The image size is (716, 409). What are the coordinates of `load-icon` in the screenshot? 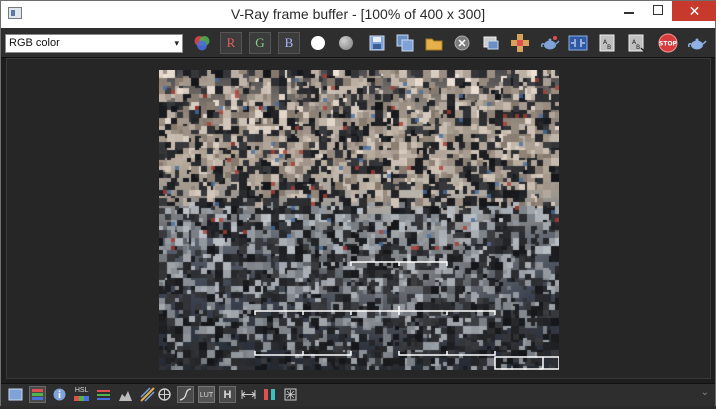 It's located at (434, 43).